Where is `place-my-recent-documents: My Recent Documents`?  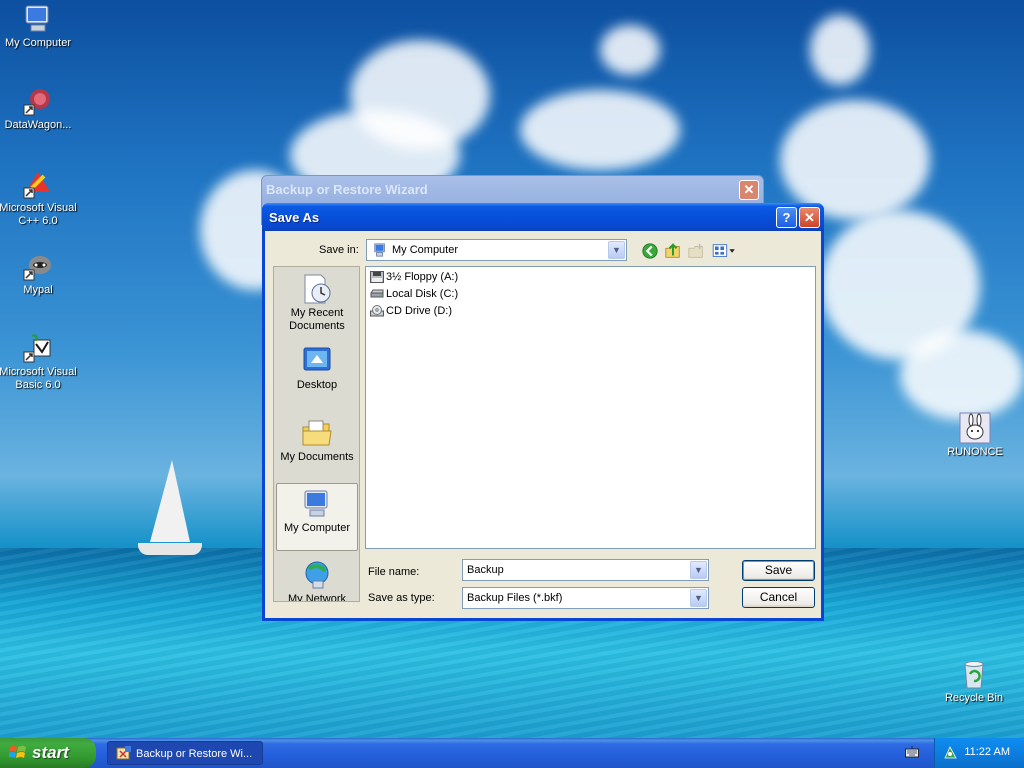
place-my-recent-documents: My Recent Documents is located at coordinates (317, 303).